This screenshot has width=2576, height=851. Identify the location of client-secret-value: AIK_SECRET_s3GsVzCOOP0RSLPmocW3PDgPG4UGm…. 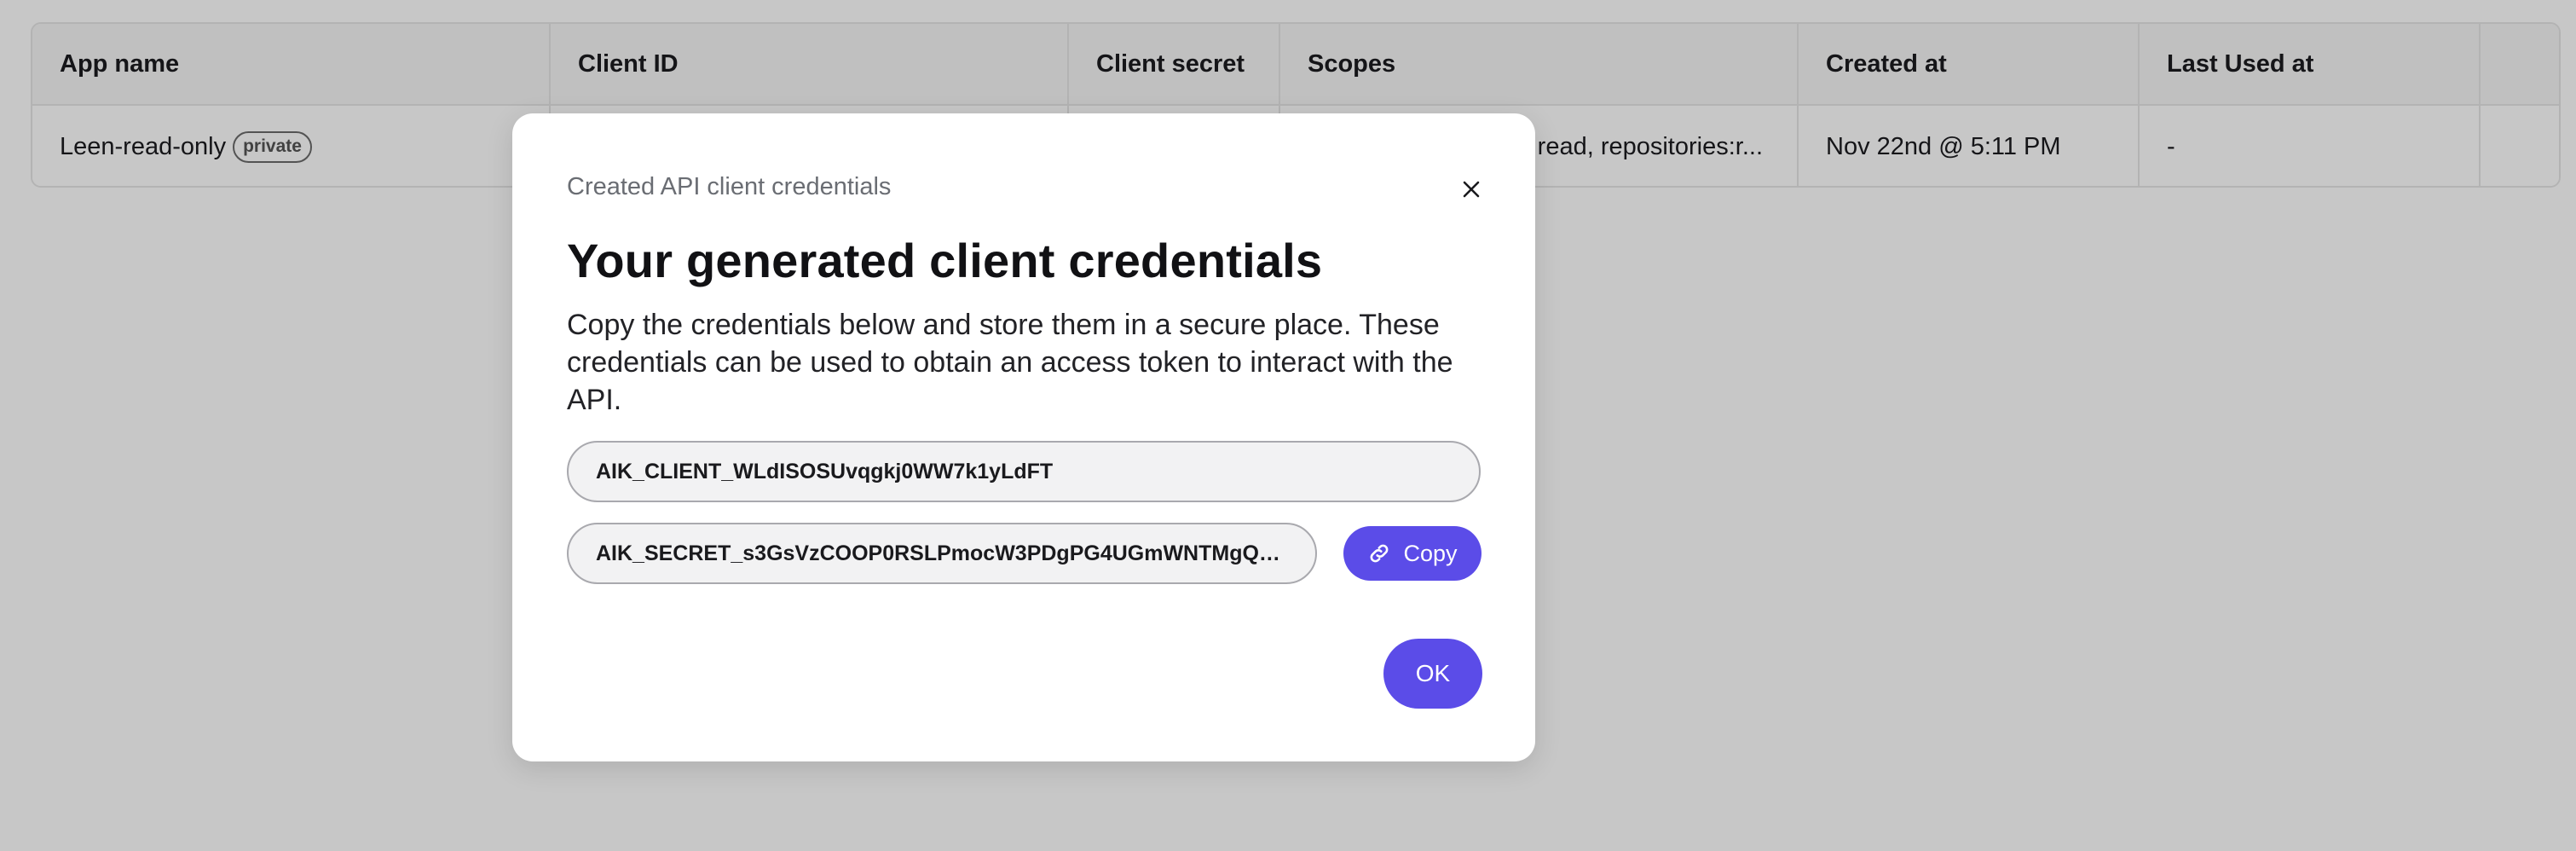
(942, 553).